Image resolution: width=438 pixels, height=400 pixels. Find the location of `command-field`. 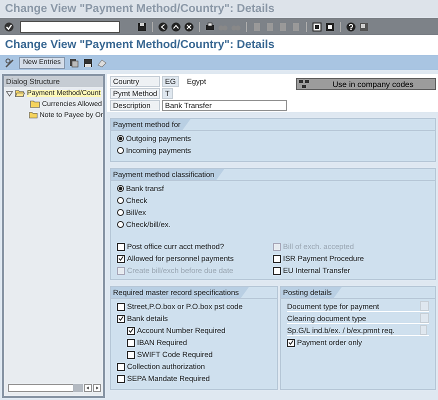

command-field is located at coordinates (70, 26).